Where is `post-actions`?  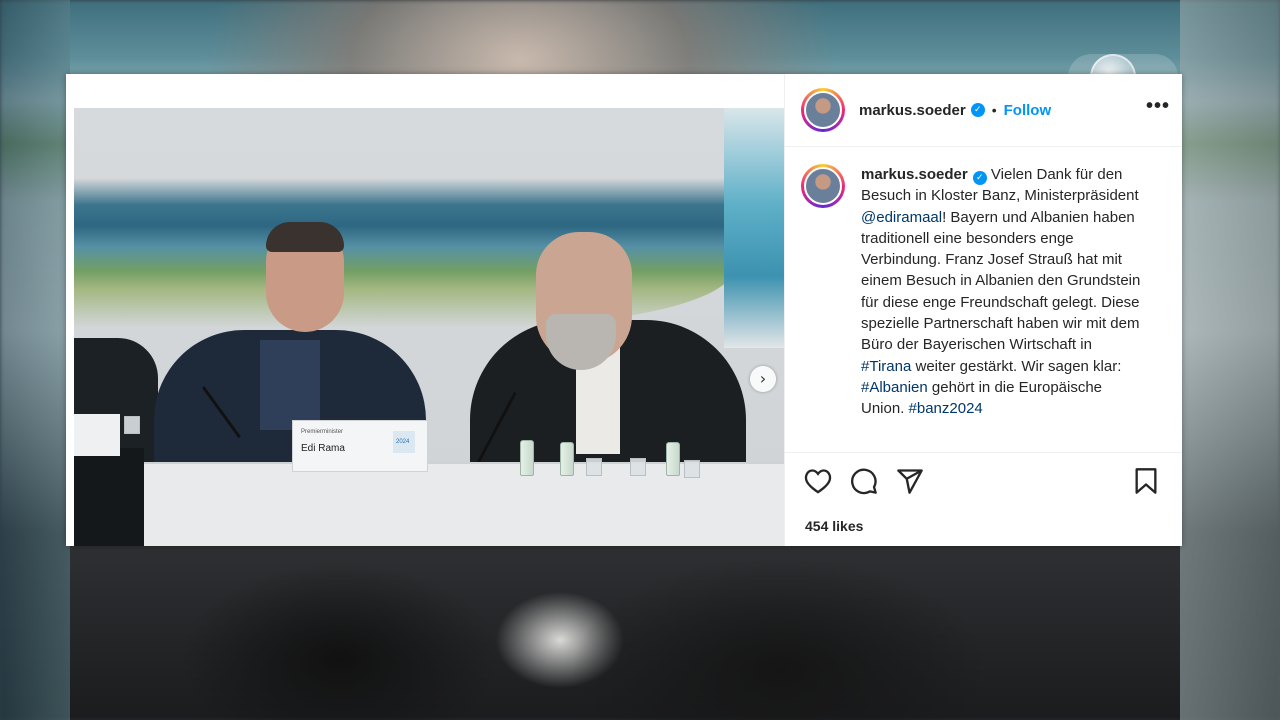 post-actions is located at coordinates (984, 483).